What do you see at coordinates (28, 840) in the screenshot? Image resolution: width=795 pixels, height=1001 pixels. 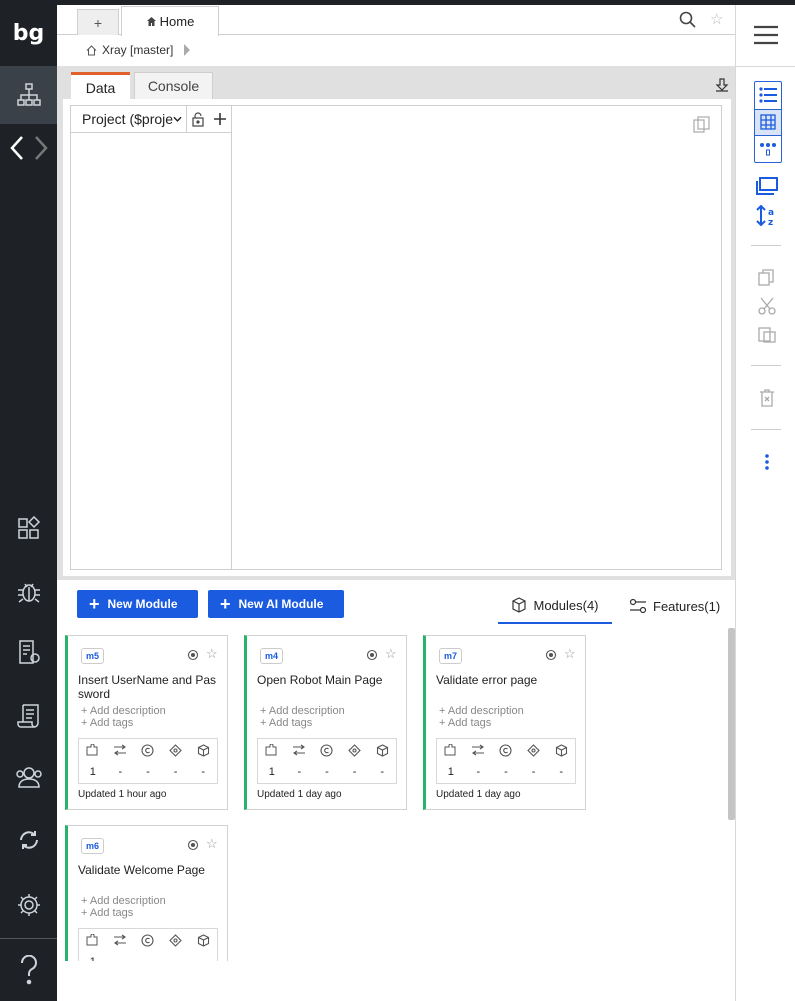 I see `nav-sync` at bounding box center [28, 840].